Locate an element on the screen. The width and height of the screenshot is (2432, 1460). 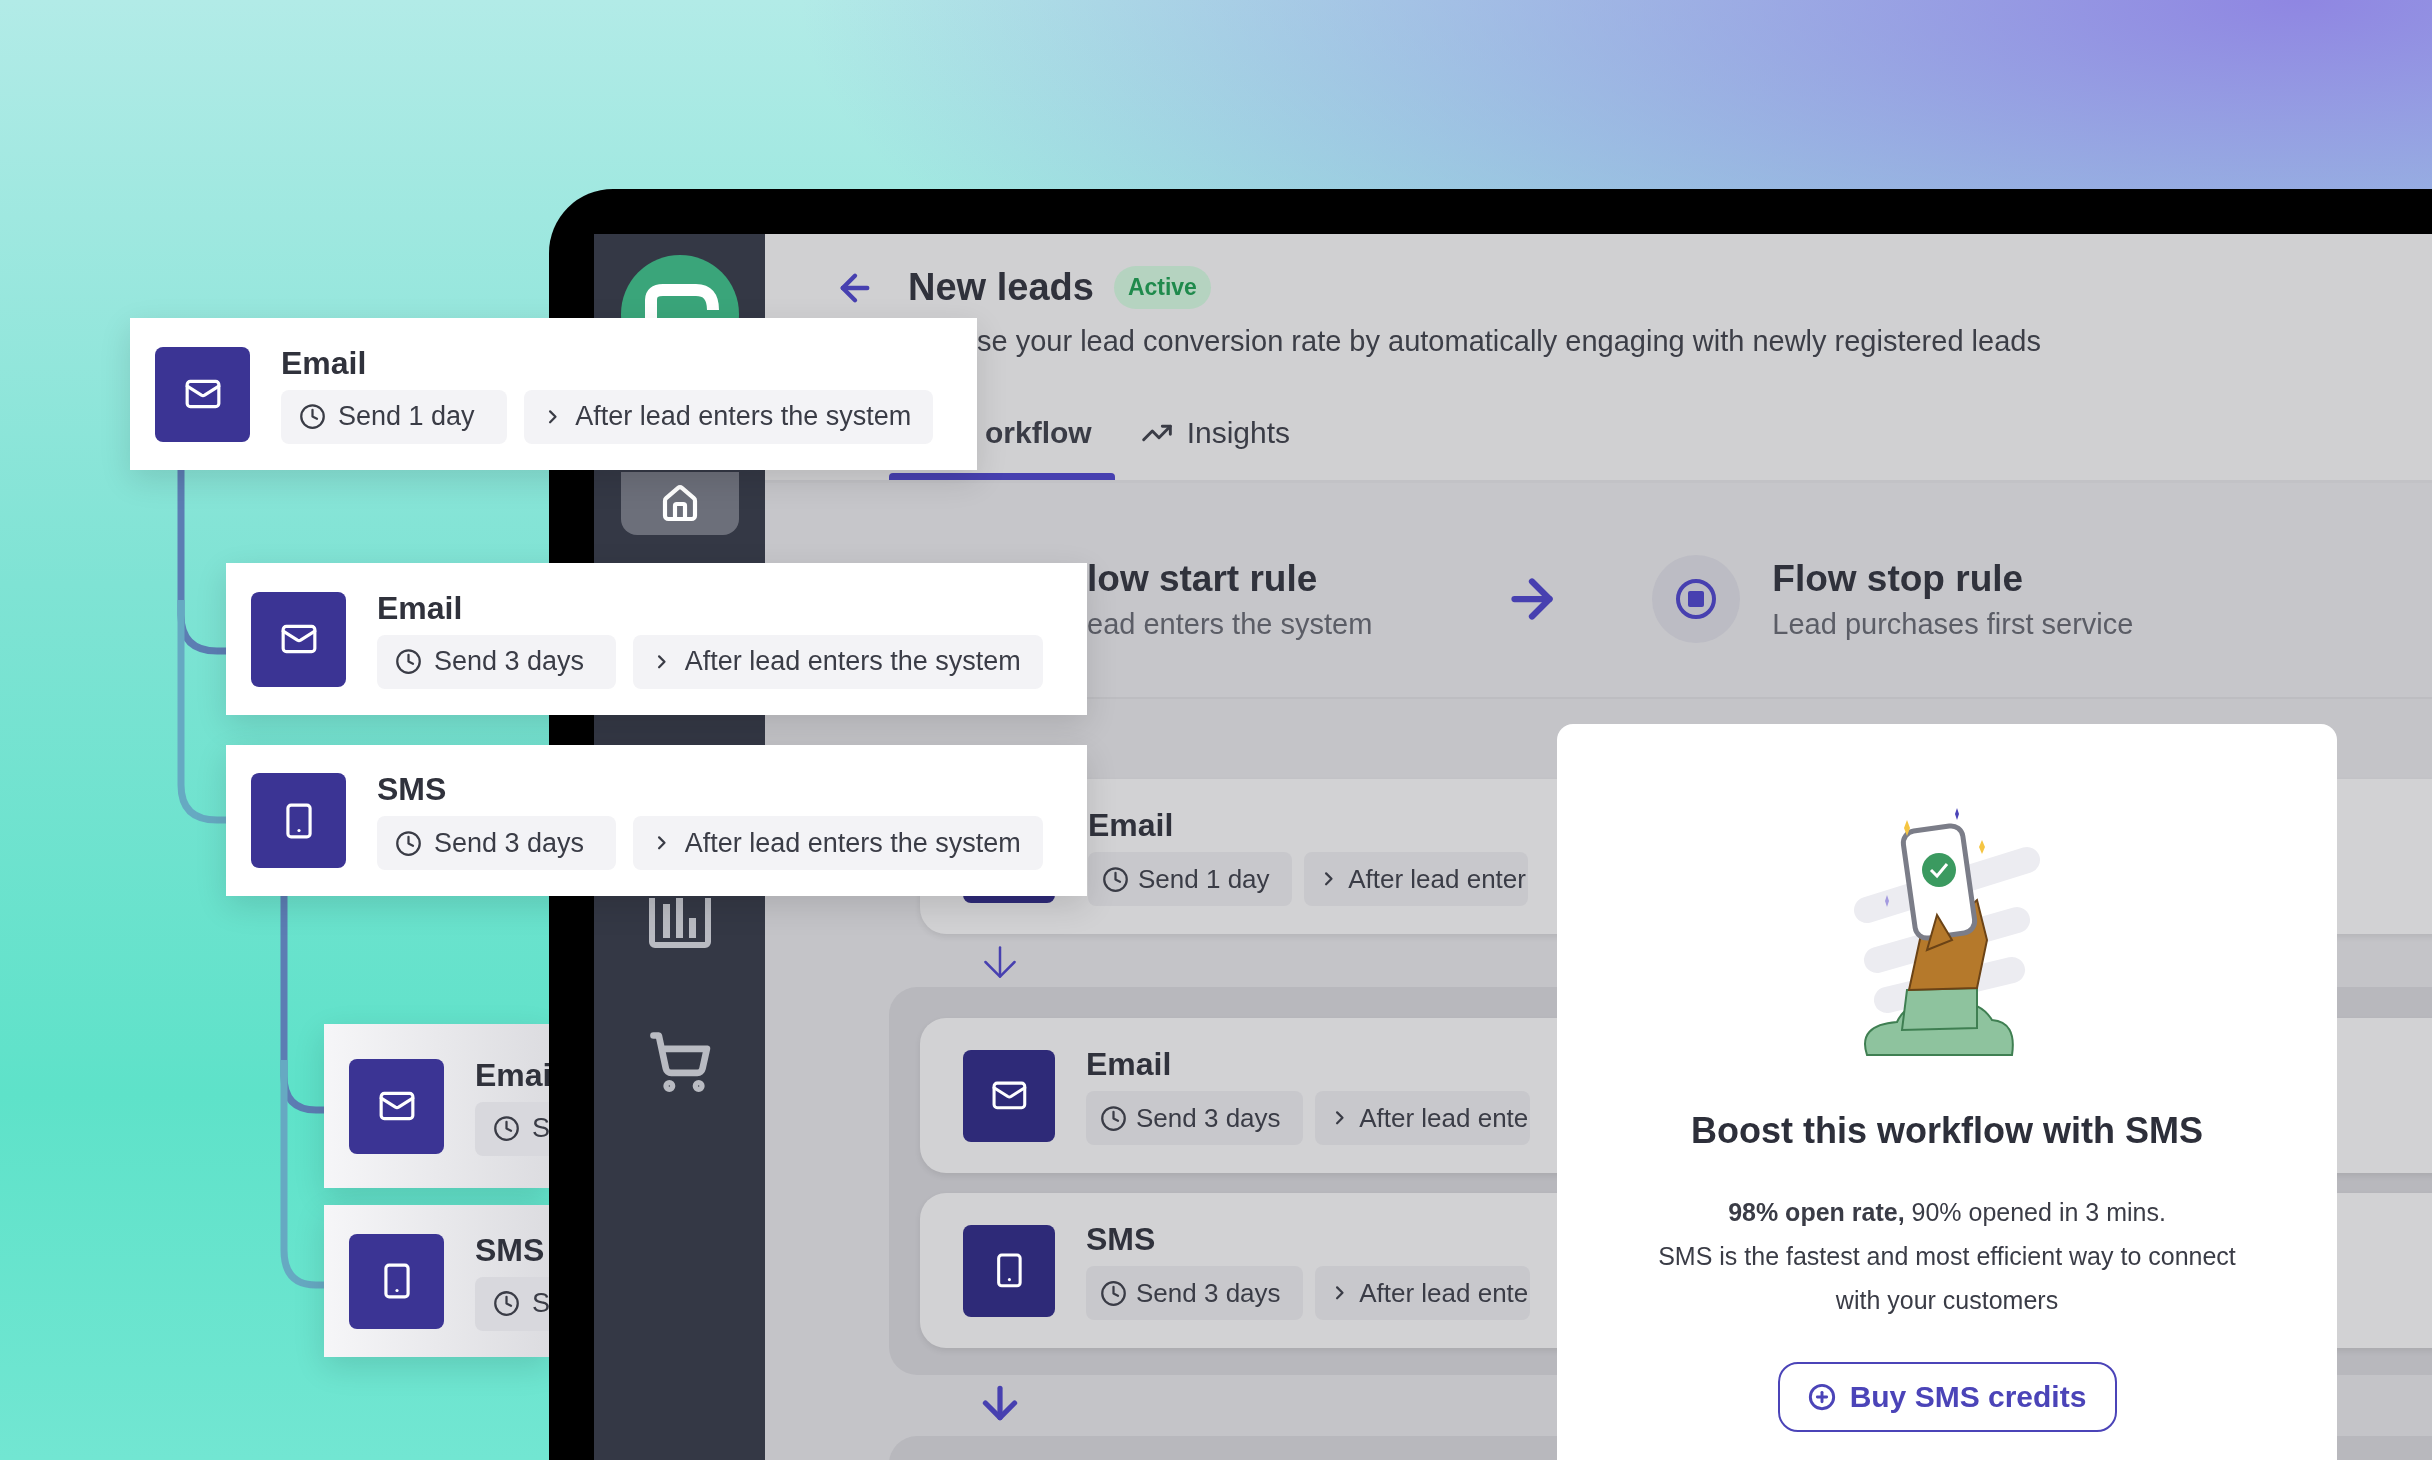
rule-subtitle: ead enters the system is located at coordinates (1230, 624).